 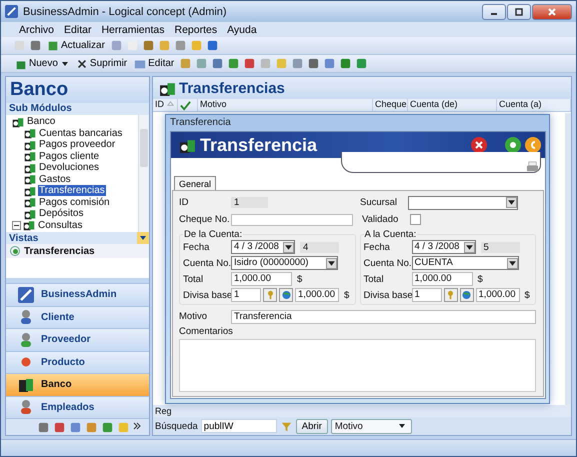 What do you see at coordinates (77, 294) in the screenshot?
I see `module-button: BusinessAdmin` at bounding box center [77, 294].